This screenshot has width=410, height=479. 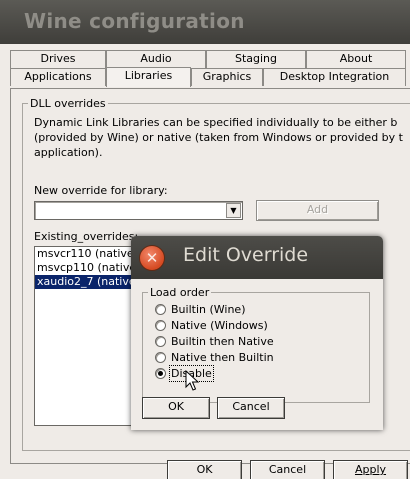 What do you see at coordinates (227, 77) in the screenshot?
I see `tab-graphics: Graphics` at bounding box center [227, 77].